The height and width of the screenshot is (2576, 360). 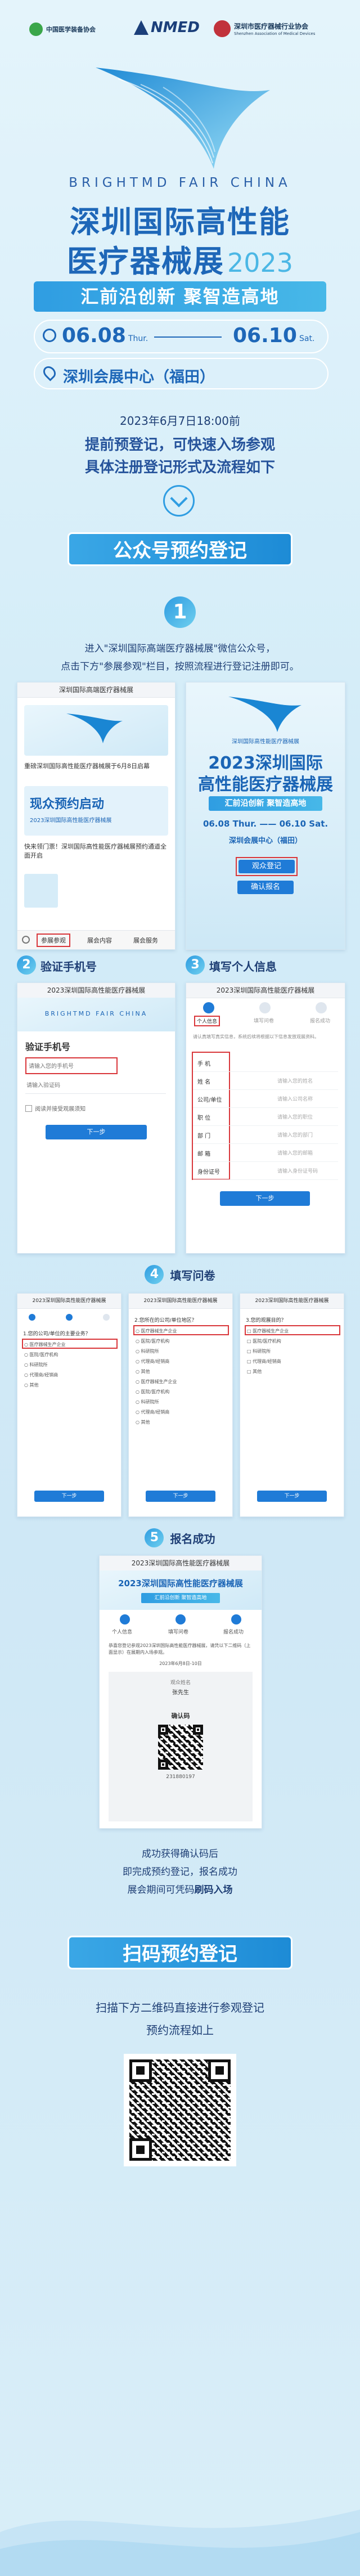 What do you see at coordinates (295, 1116) in the screenshot?
I see `field-value: 请输入您的职位` at bounding box center [295, 1116].